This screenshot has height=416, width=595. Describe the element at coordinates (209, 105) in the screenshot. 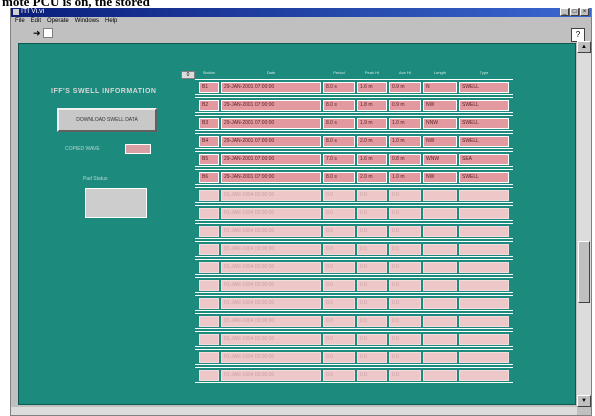

I see `table-cell: B2` at that location.